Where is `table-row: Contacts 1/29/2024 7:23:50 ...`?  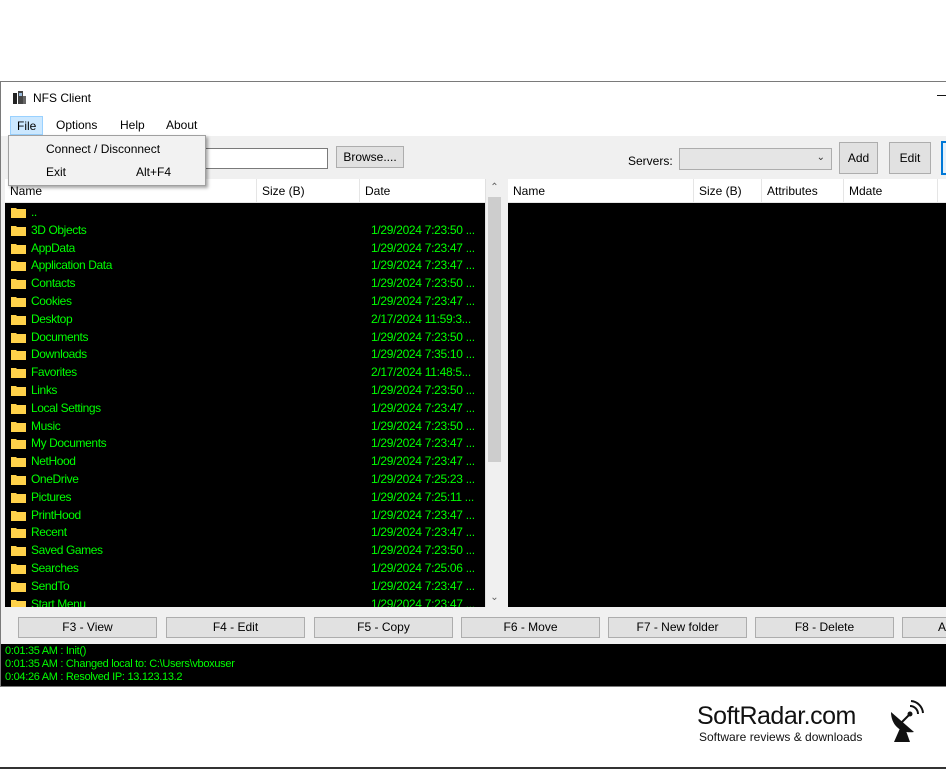 table-row: Contacts 1/29/2024 7:23:50 ... is located at coordinates (253, 283).